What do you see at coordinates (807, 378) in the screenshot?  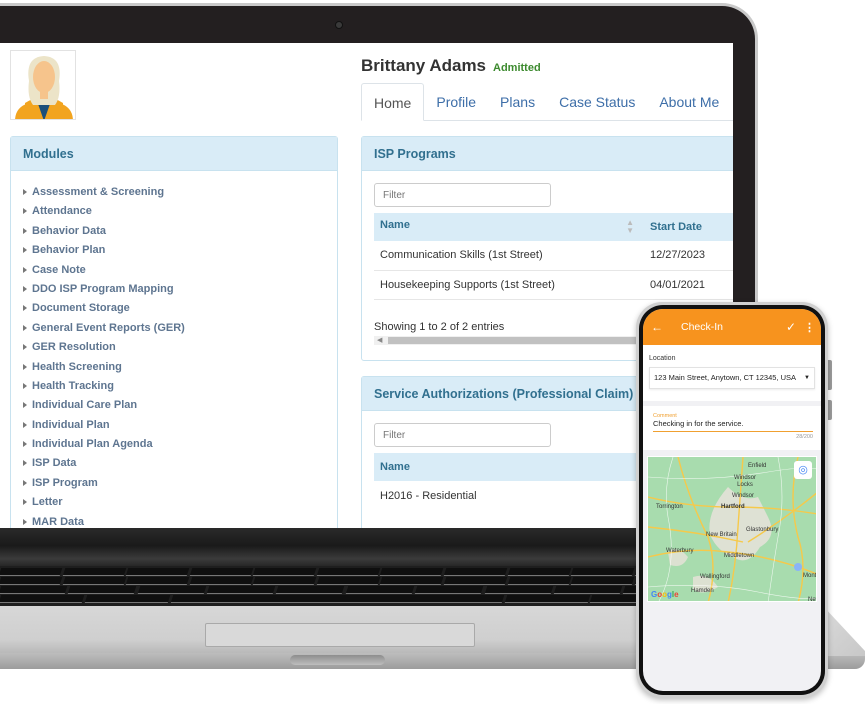 I see `dropdown-arrow-icon: ▼` at bounding box center [807, 378].